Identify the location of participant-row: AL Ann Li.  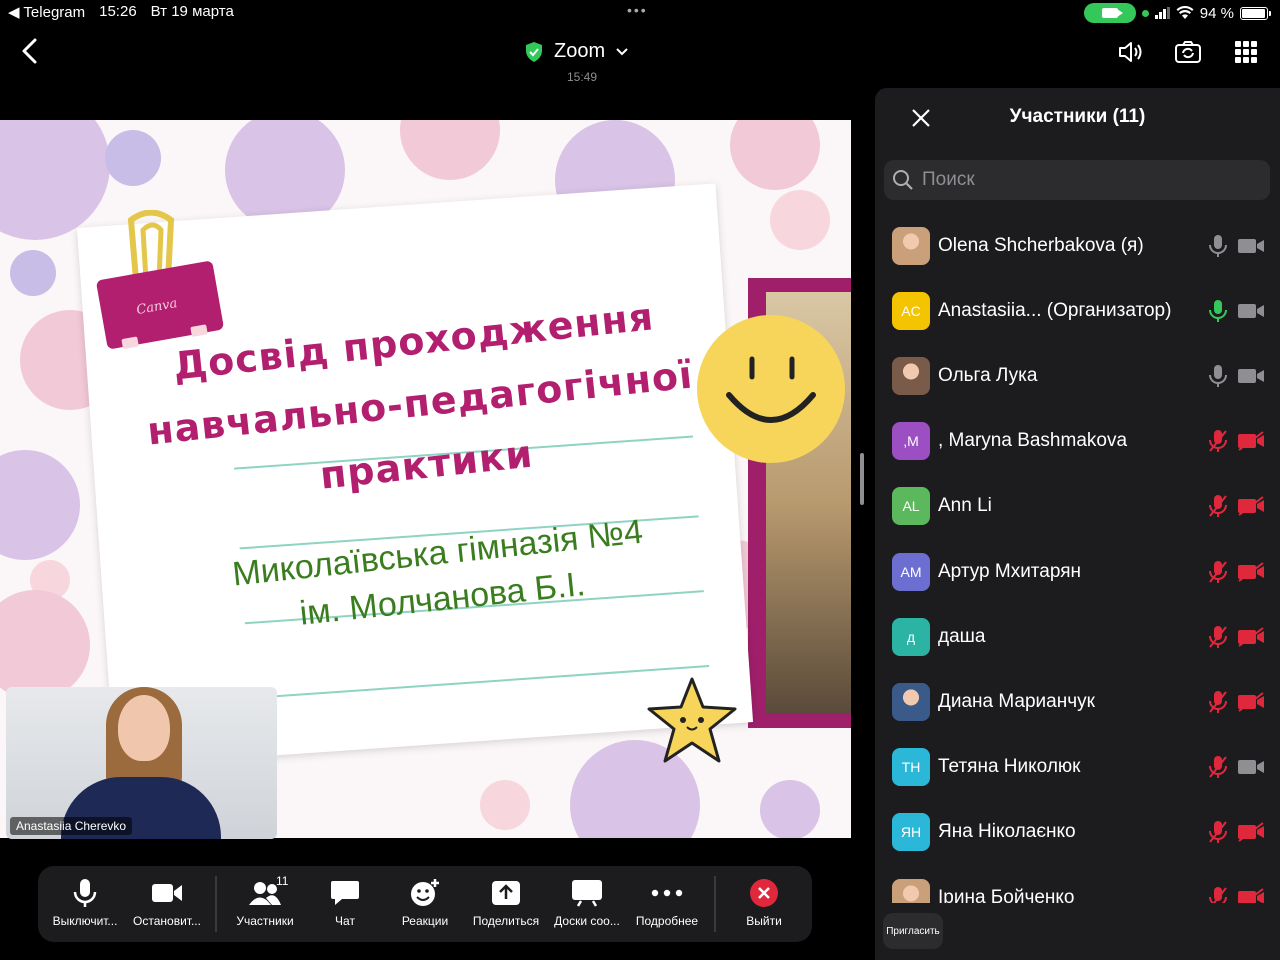
(1077, 506).